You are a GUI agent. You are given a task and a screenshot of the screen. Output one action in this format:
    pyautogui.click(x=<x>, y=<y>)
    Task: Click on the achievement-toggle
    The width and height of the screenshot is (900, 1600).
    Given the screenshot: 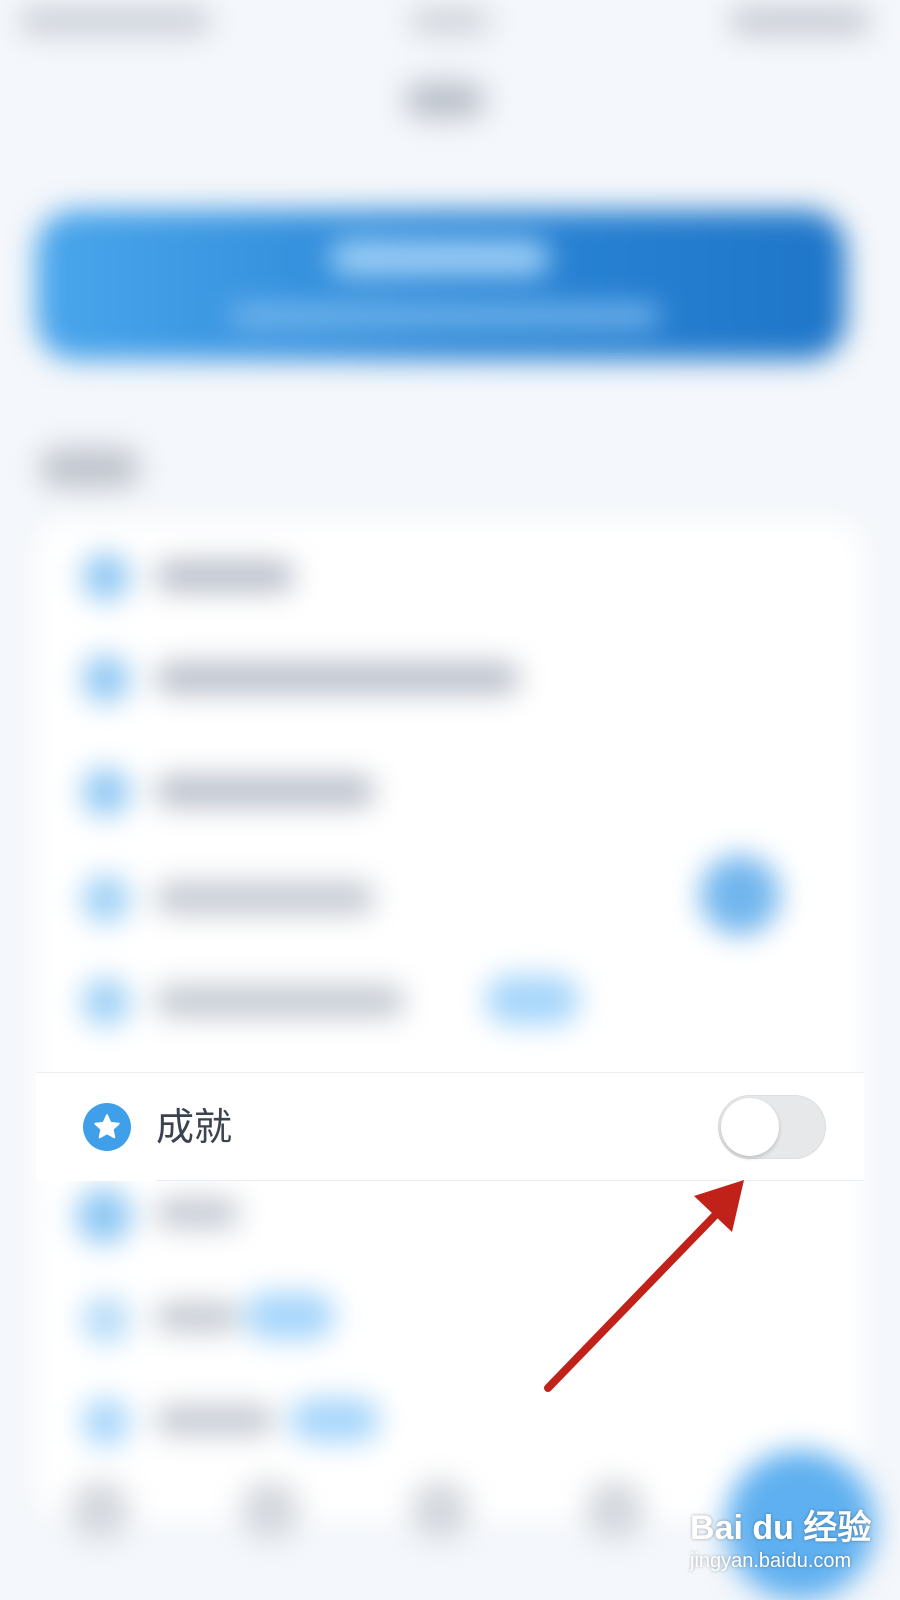 What is the action you would take?
    pyautogui.click(x=772, y=1127)
    